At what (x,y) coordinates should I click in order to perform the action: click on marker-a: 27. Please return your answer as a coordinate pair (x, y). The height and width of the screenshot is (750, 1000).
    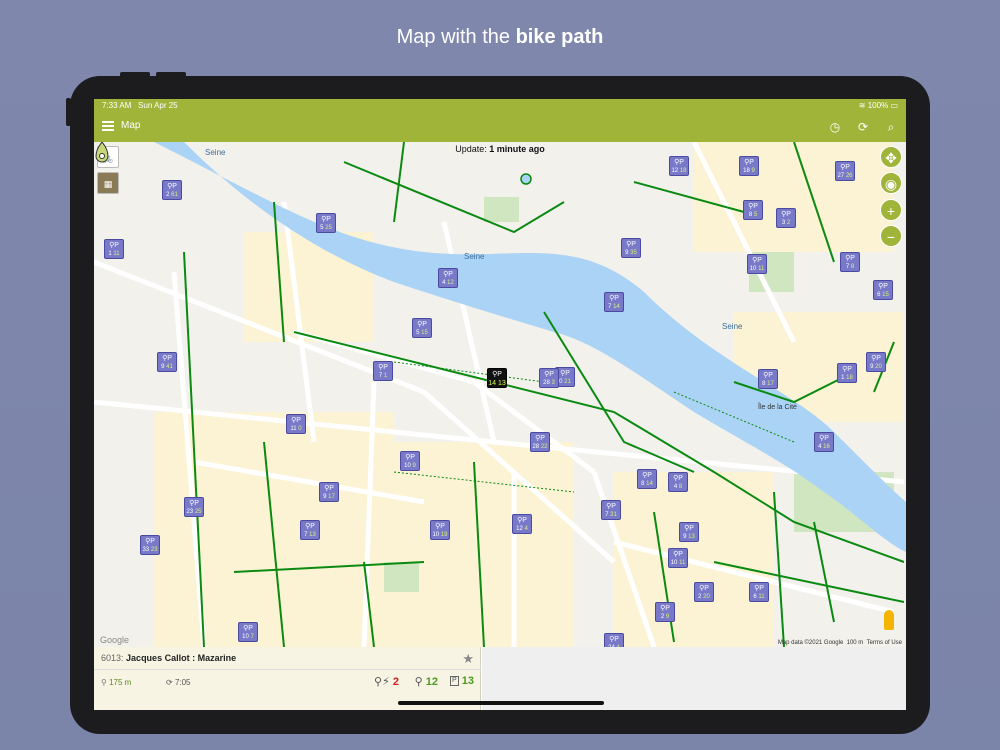
    Looking at the image, I should click on (841, 176).